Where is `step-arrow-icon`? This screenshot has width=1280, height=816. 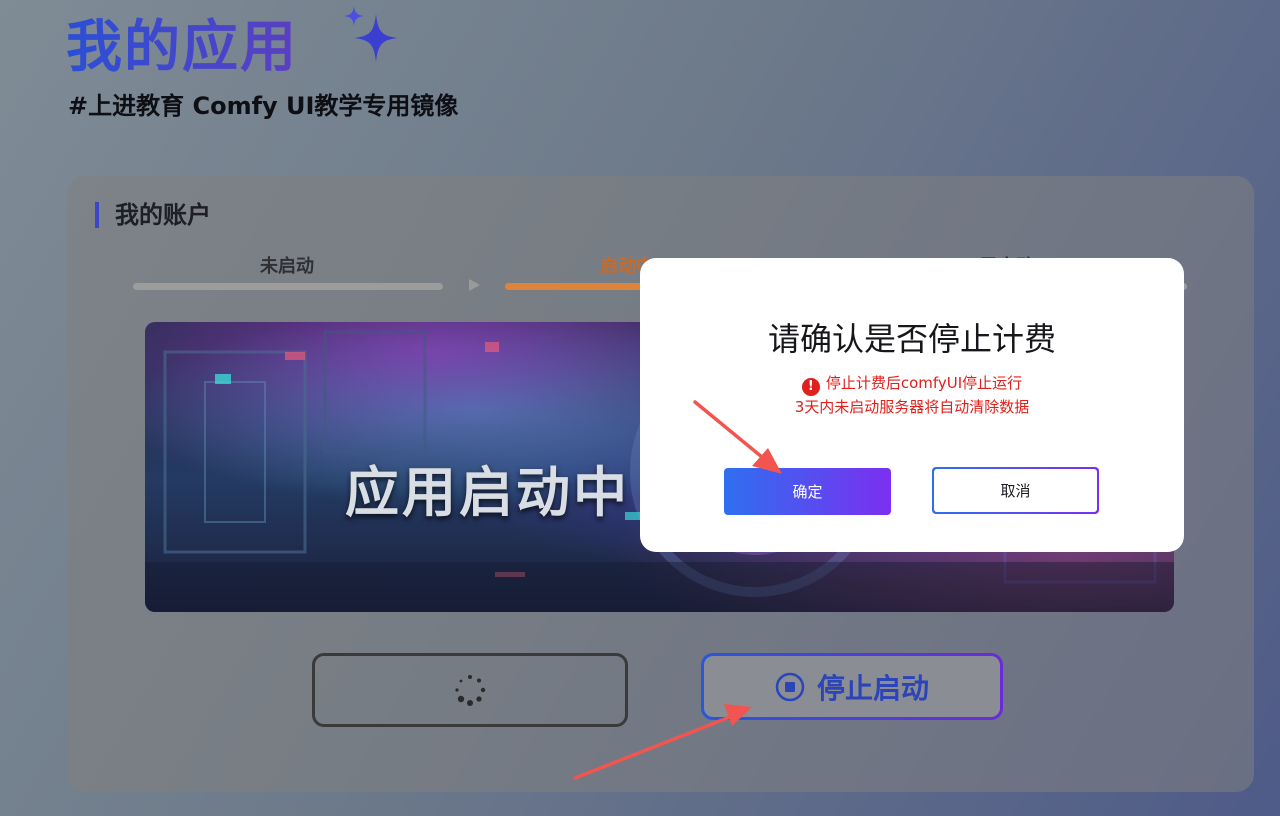 step-arrow-icon is located at coordinates (474, 285).